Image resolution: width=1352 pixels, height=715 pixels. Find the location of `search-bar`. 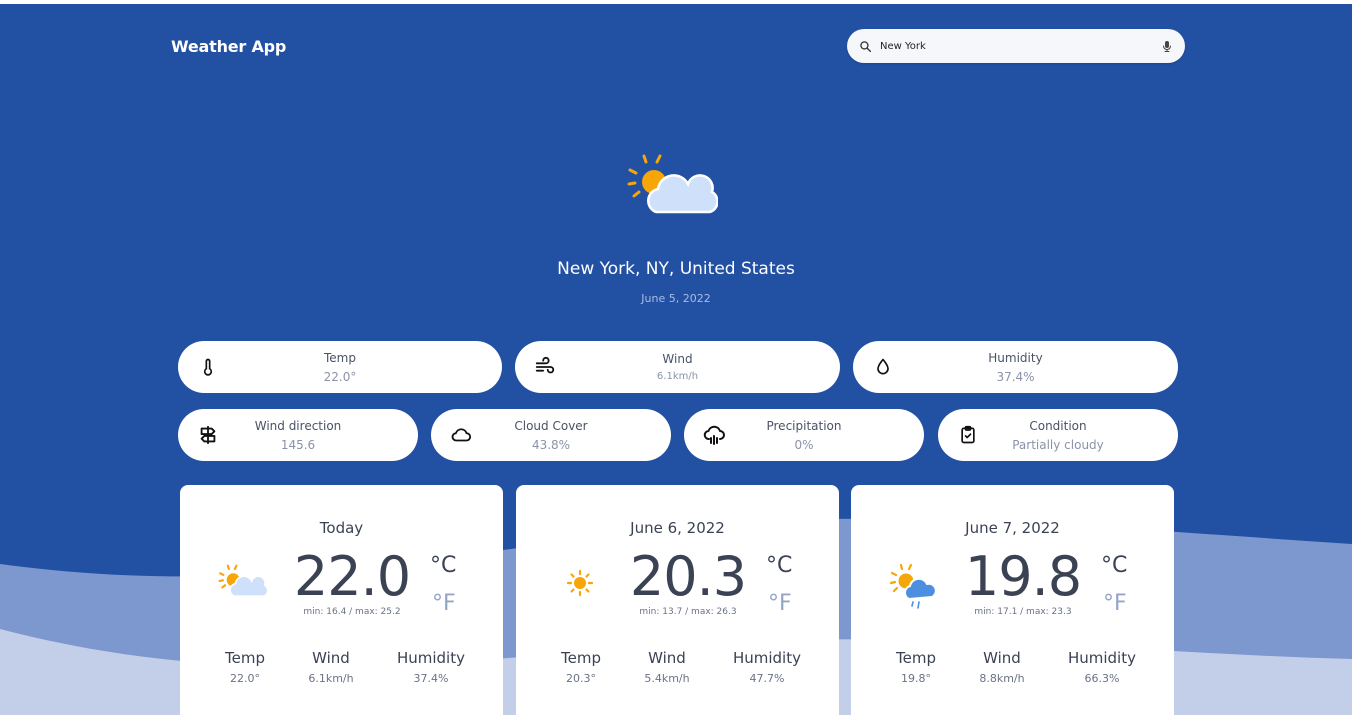

search-bar is located at coordinates (1016, 46).